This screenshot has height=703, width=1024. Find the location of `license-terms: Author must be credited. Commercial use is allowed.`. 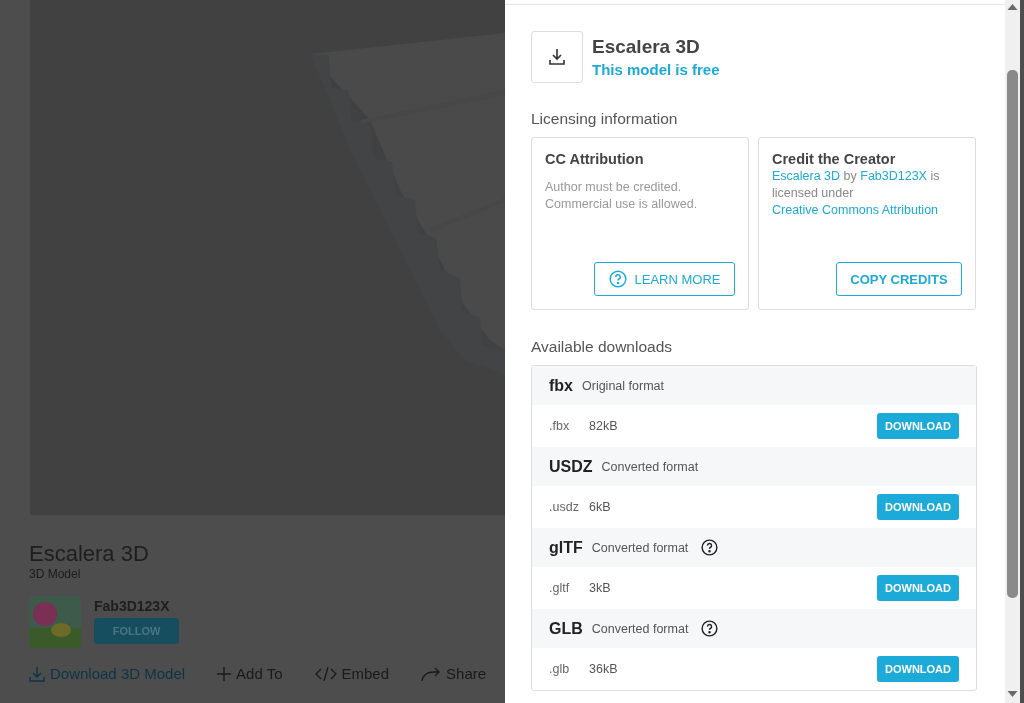

license-terms: Author must be credited. Commercial use is allowed. is located at coordinates (622, 196).